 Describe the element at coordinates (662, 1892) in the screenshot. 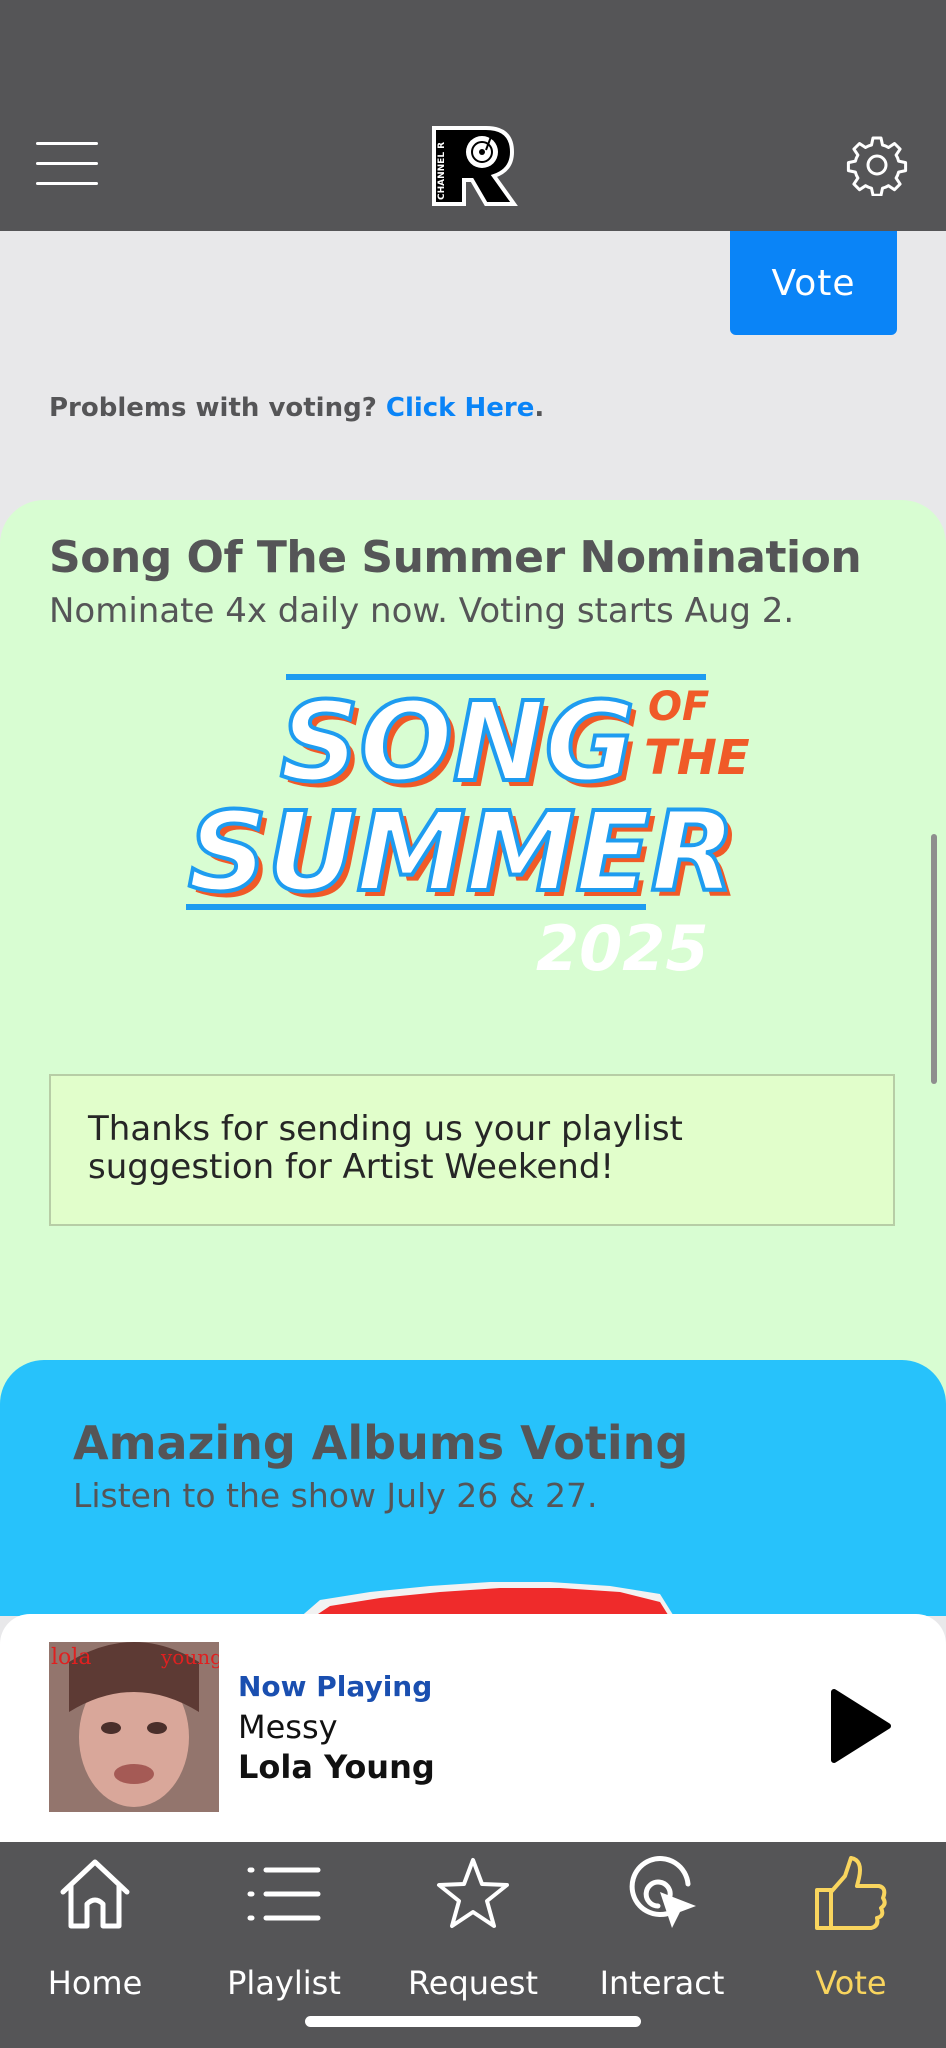

I see `interact-icon` at that location.